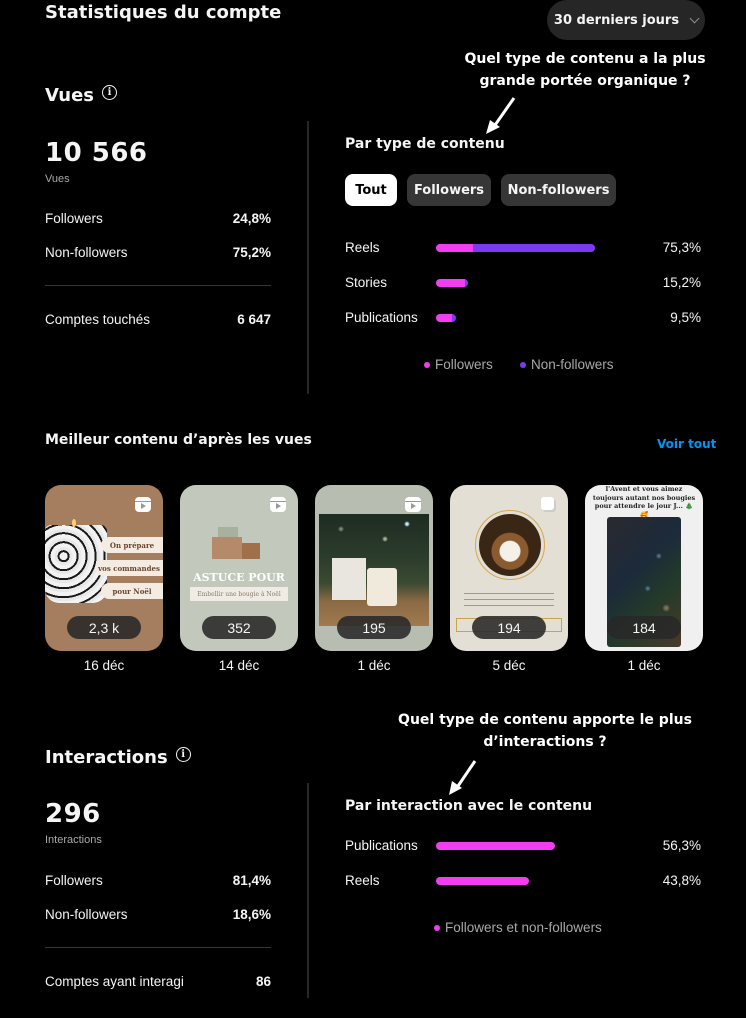 Image resolution: width=746 pixels, height=1018 pixels. Describe the element at coordinates (585, 59) in the screenshot. I see `annotation-line: Quel type de contenu a la plus` at that location.